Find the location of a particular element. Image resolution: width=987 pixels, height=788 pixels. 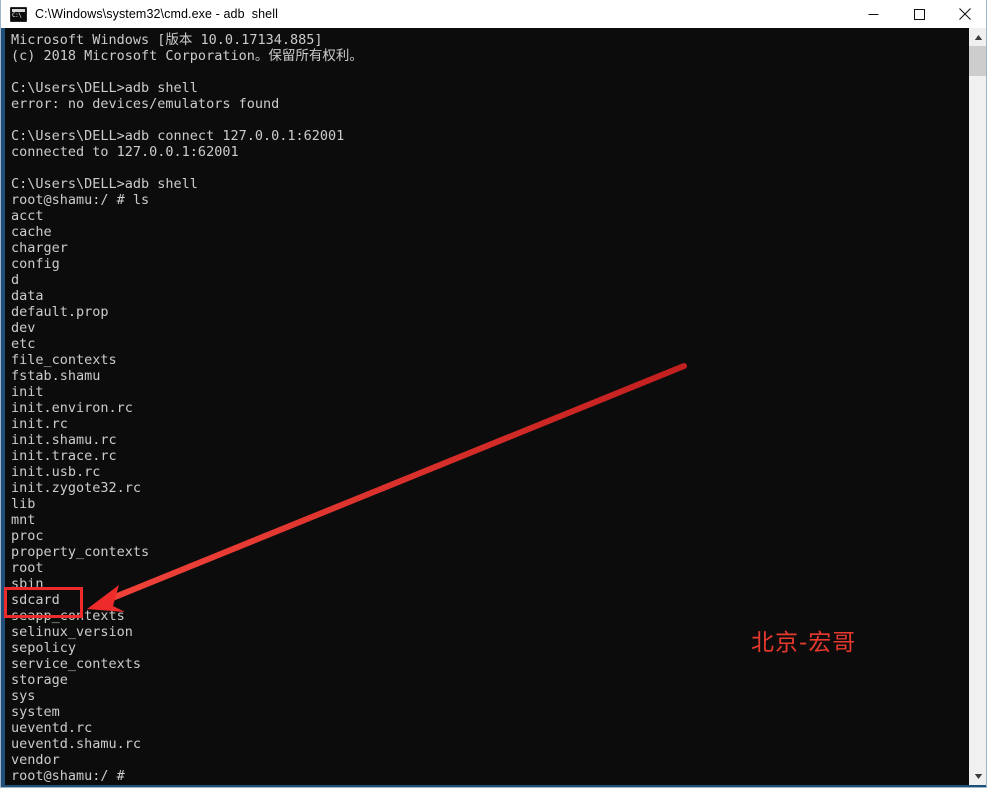

console-line: d is located at coordinates (15, 280).